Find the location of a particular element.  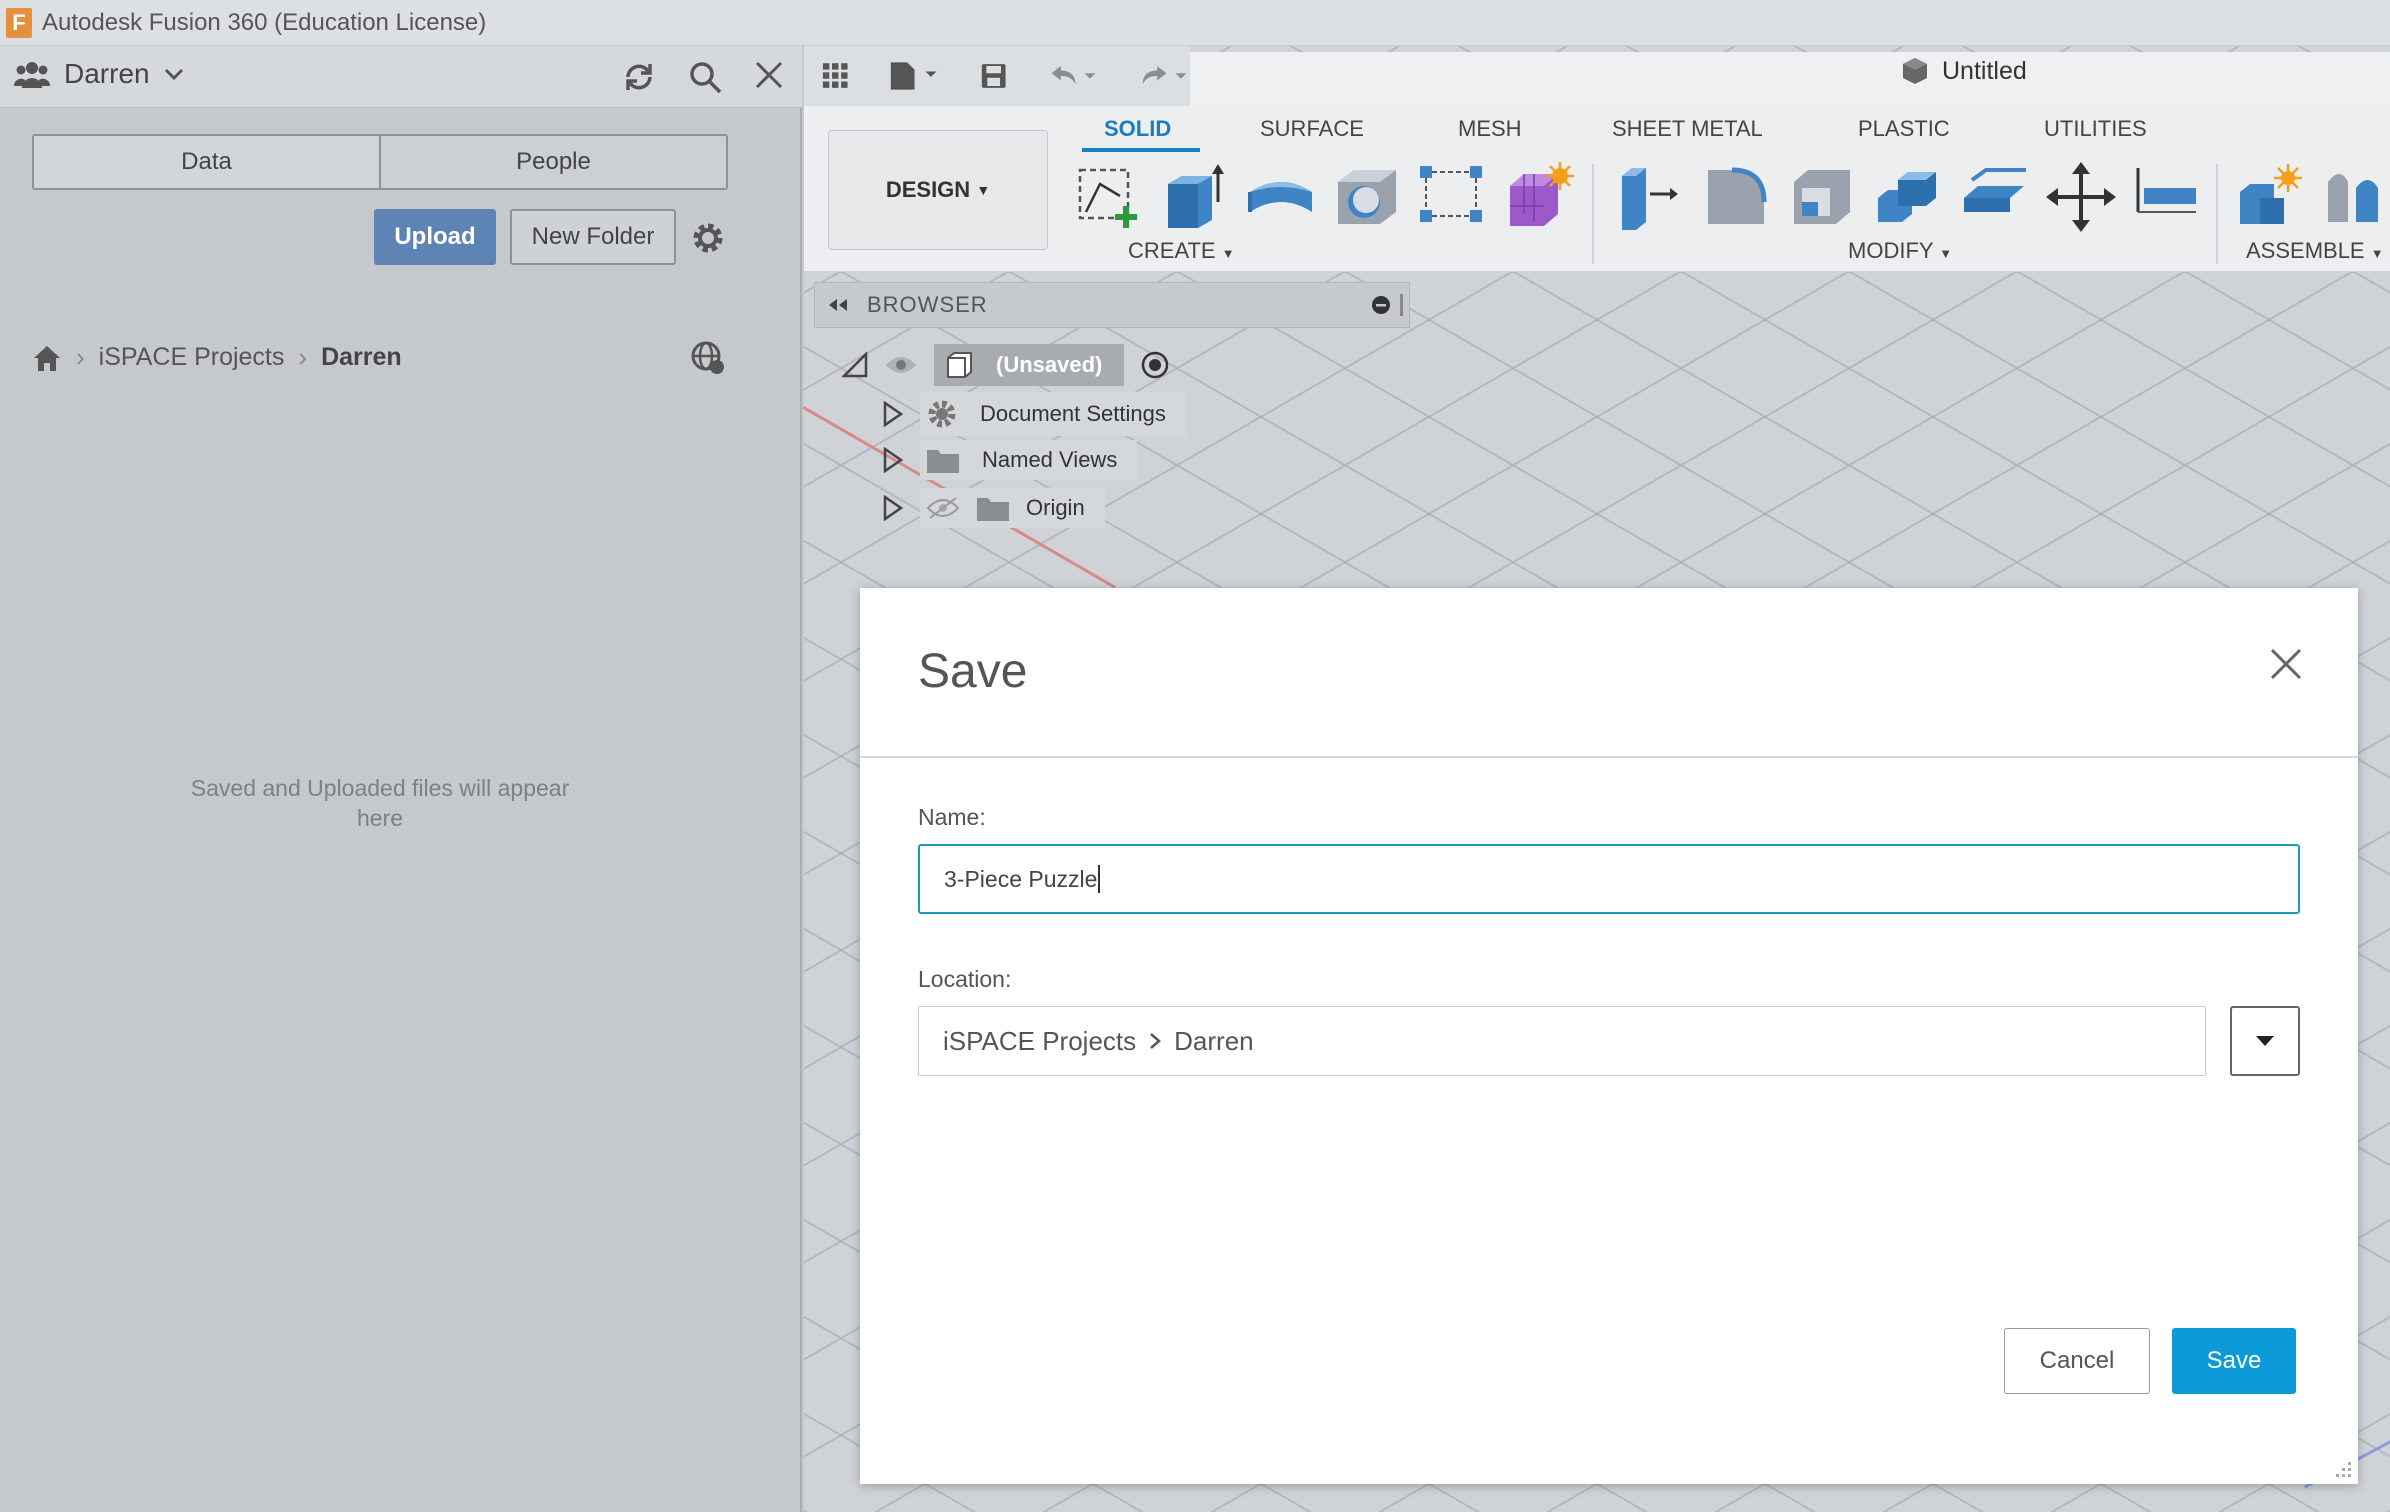

browser-item-named-views: Named Views is located at coordinates (1010, 460).